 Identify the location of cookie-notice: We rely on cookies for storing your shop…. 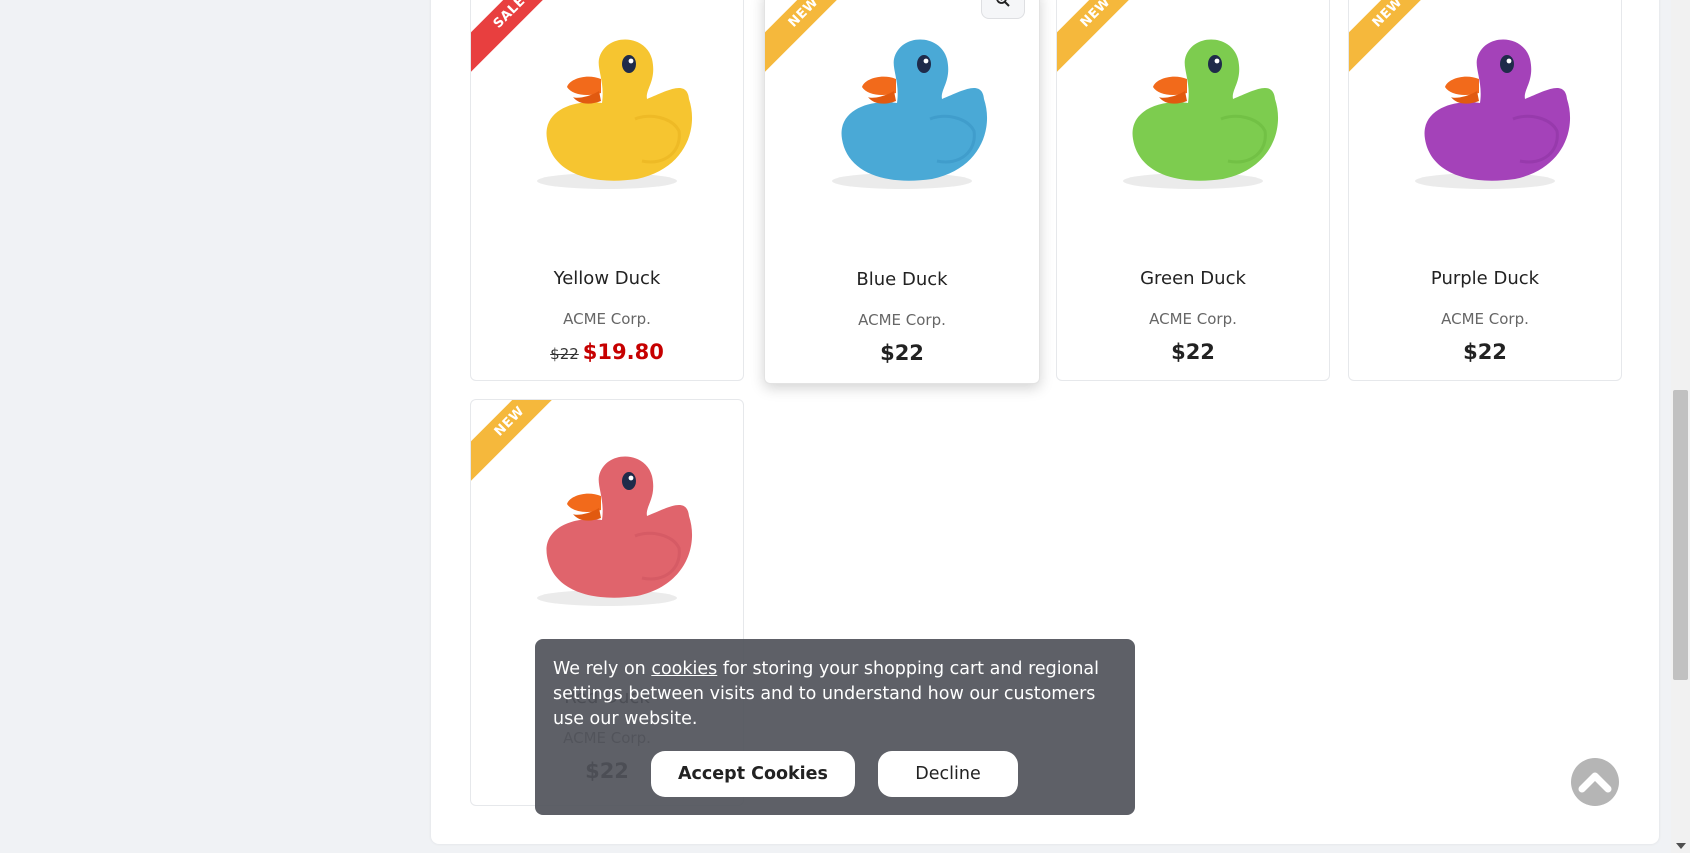
(835, 727).